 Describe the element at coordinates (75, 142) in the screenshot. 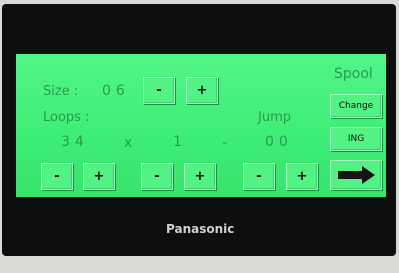

I see `loops-value: 34` at that location.